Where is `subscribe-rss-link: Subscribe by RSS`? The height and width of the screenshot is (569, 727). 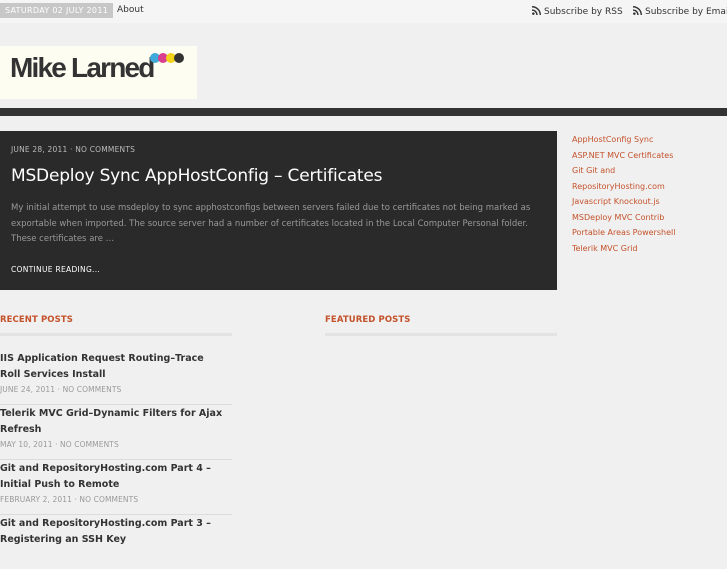 subscribe-rss-link: Subscribe by RSS is located at coordinates (577, 11).